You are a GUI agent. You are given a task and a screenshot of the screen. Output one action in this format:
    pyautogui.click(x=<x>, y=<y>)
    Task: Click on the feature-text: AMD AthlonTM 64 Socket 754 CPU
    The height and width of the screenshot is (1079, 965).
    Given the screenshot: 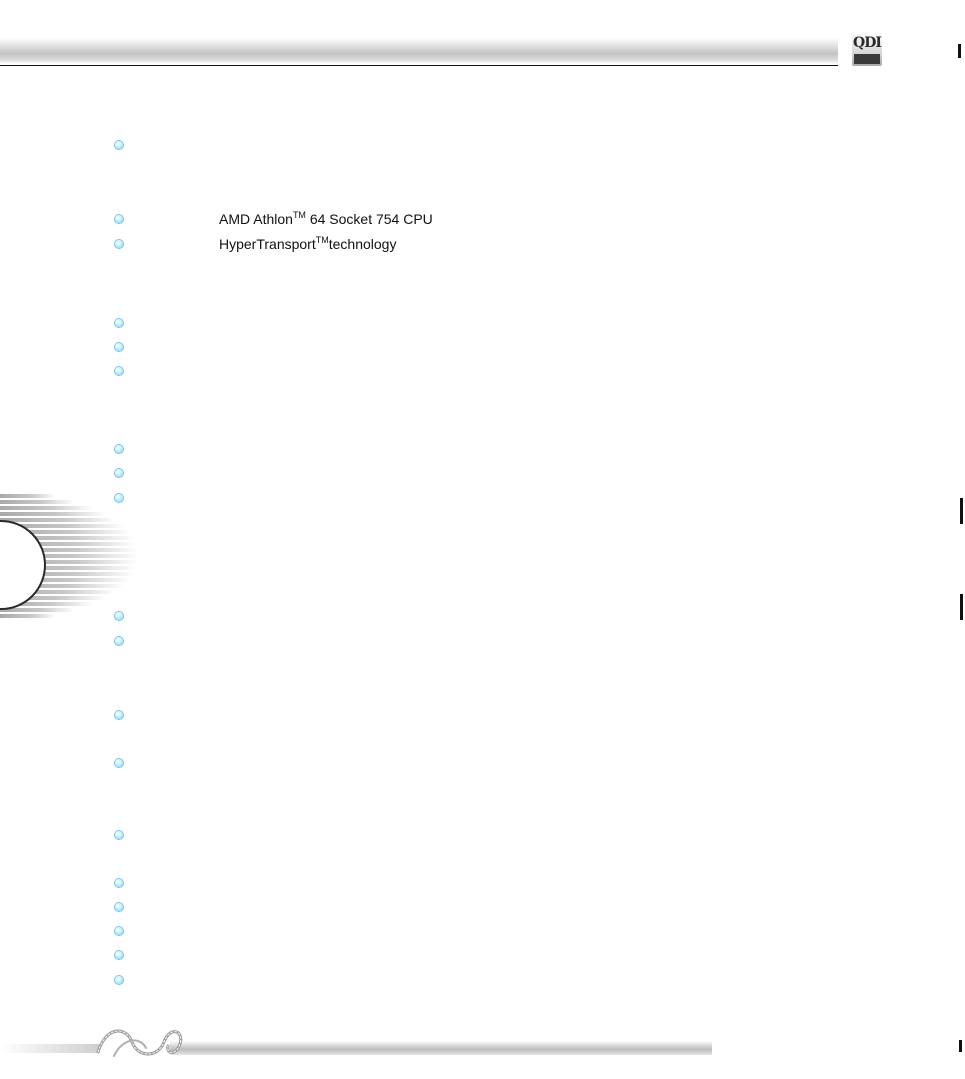 What is the action you would take?
    pyautogui.click(x=326, y=219)
    